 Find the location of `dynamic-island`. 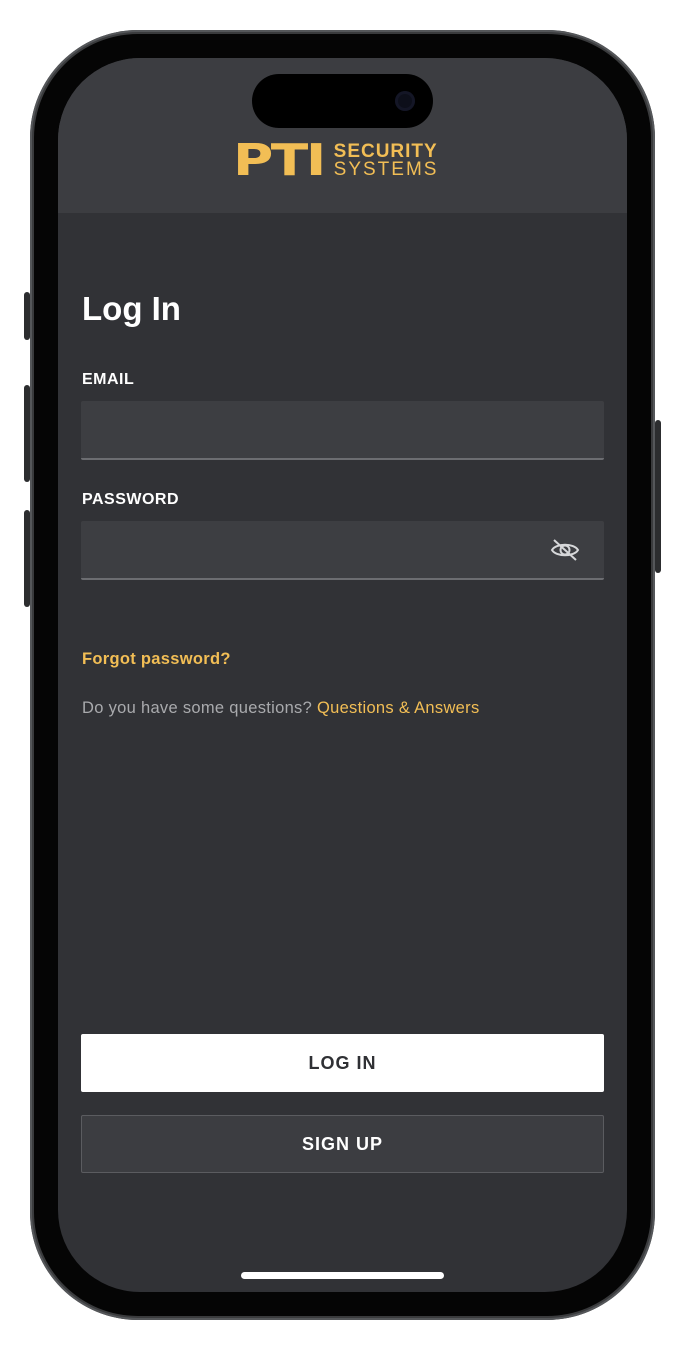

dynamic-island is located at coordinates (342, 101).